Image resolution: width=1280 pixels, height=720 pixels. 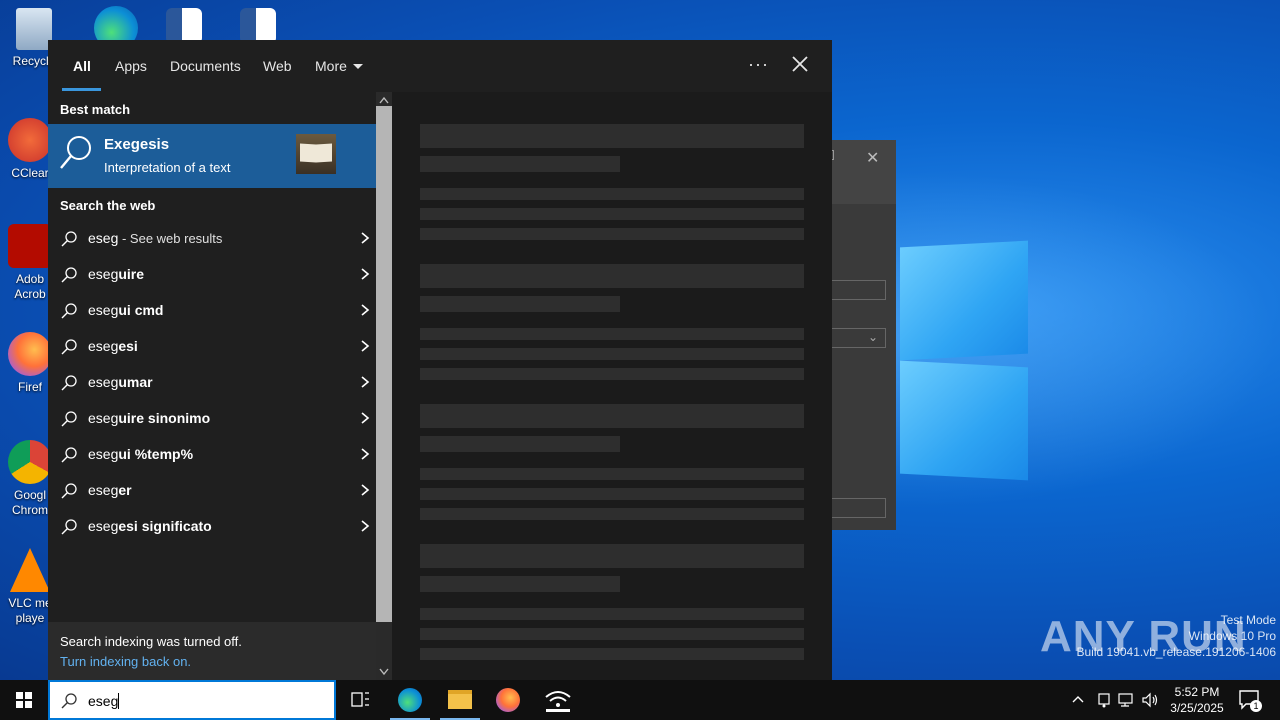 What do you see at coordinates (82, 66) in the screenshot?
I see `tab-all: All` at bounding box center [82, 66].